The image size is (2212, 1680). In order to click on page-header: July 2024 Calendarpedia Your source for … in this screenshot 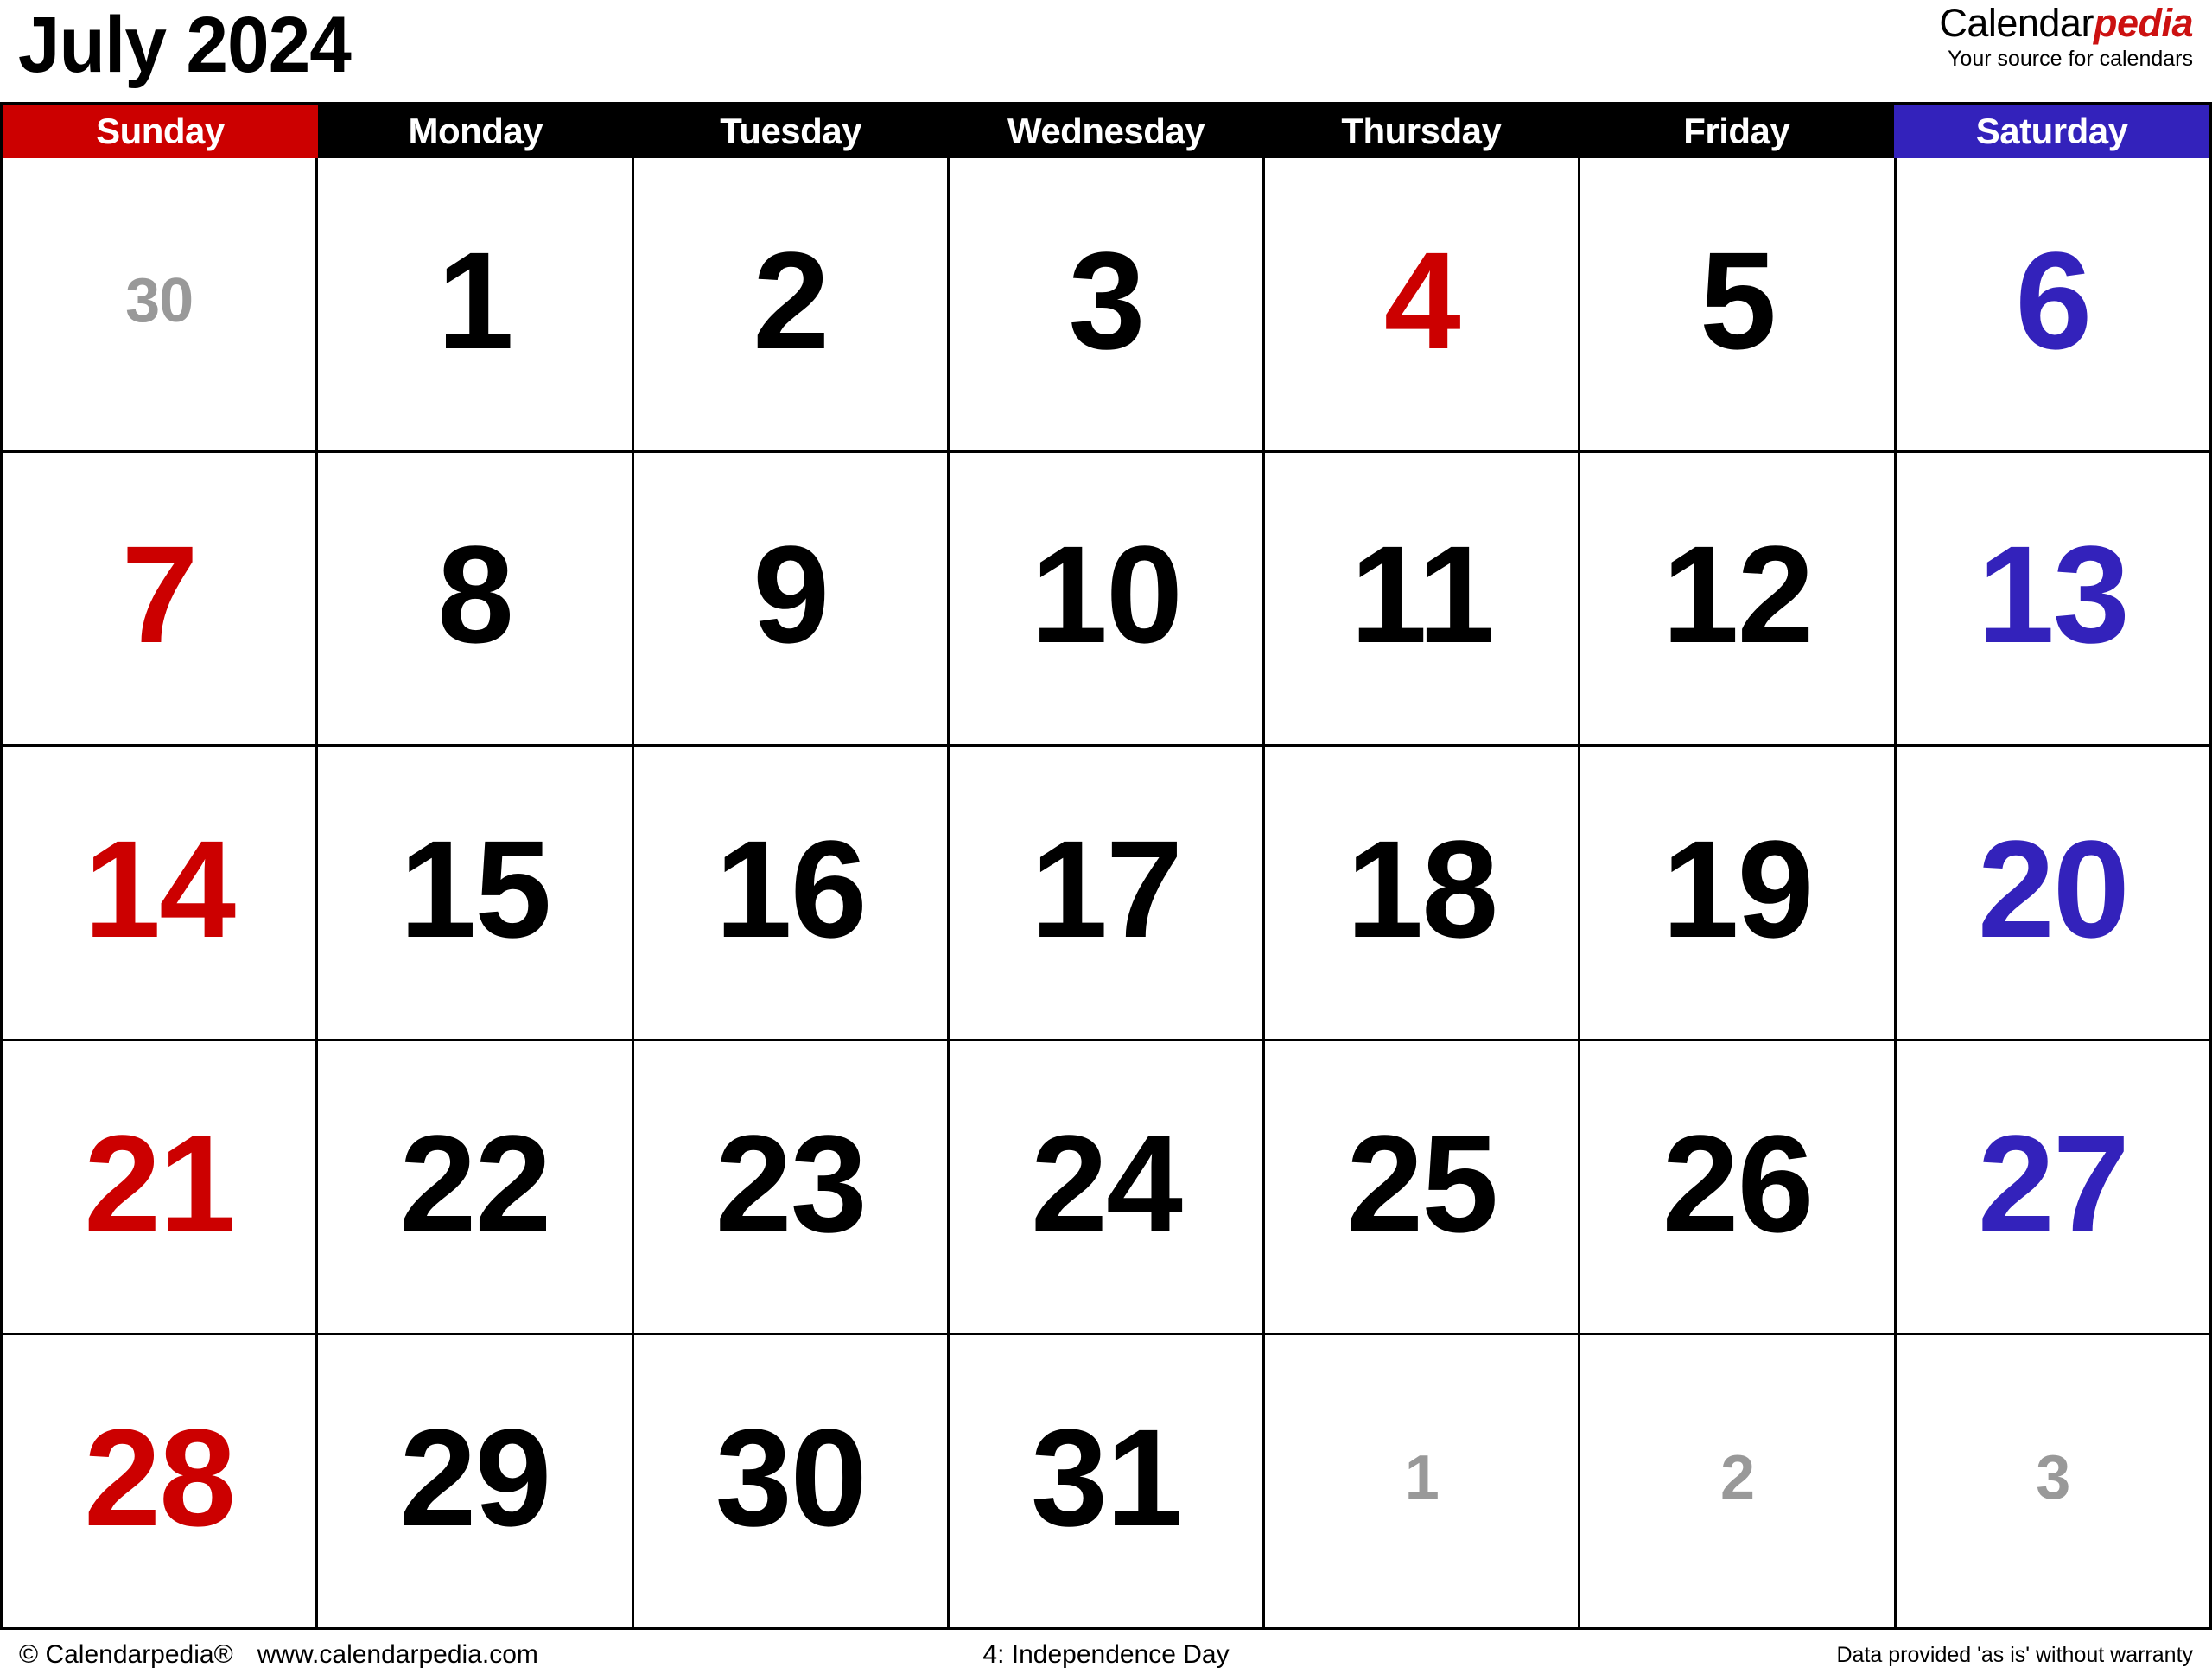, I will do `click(1106, 51)`.